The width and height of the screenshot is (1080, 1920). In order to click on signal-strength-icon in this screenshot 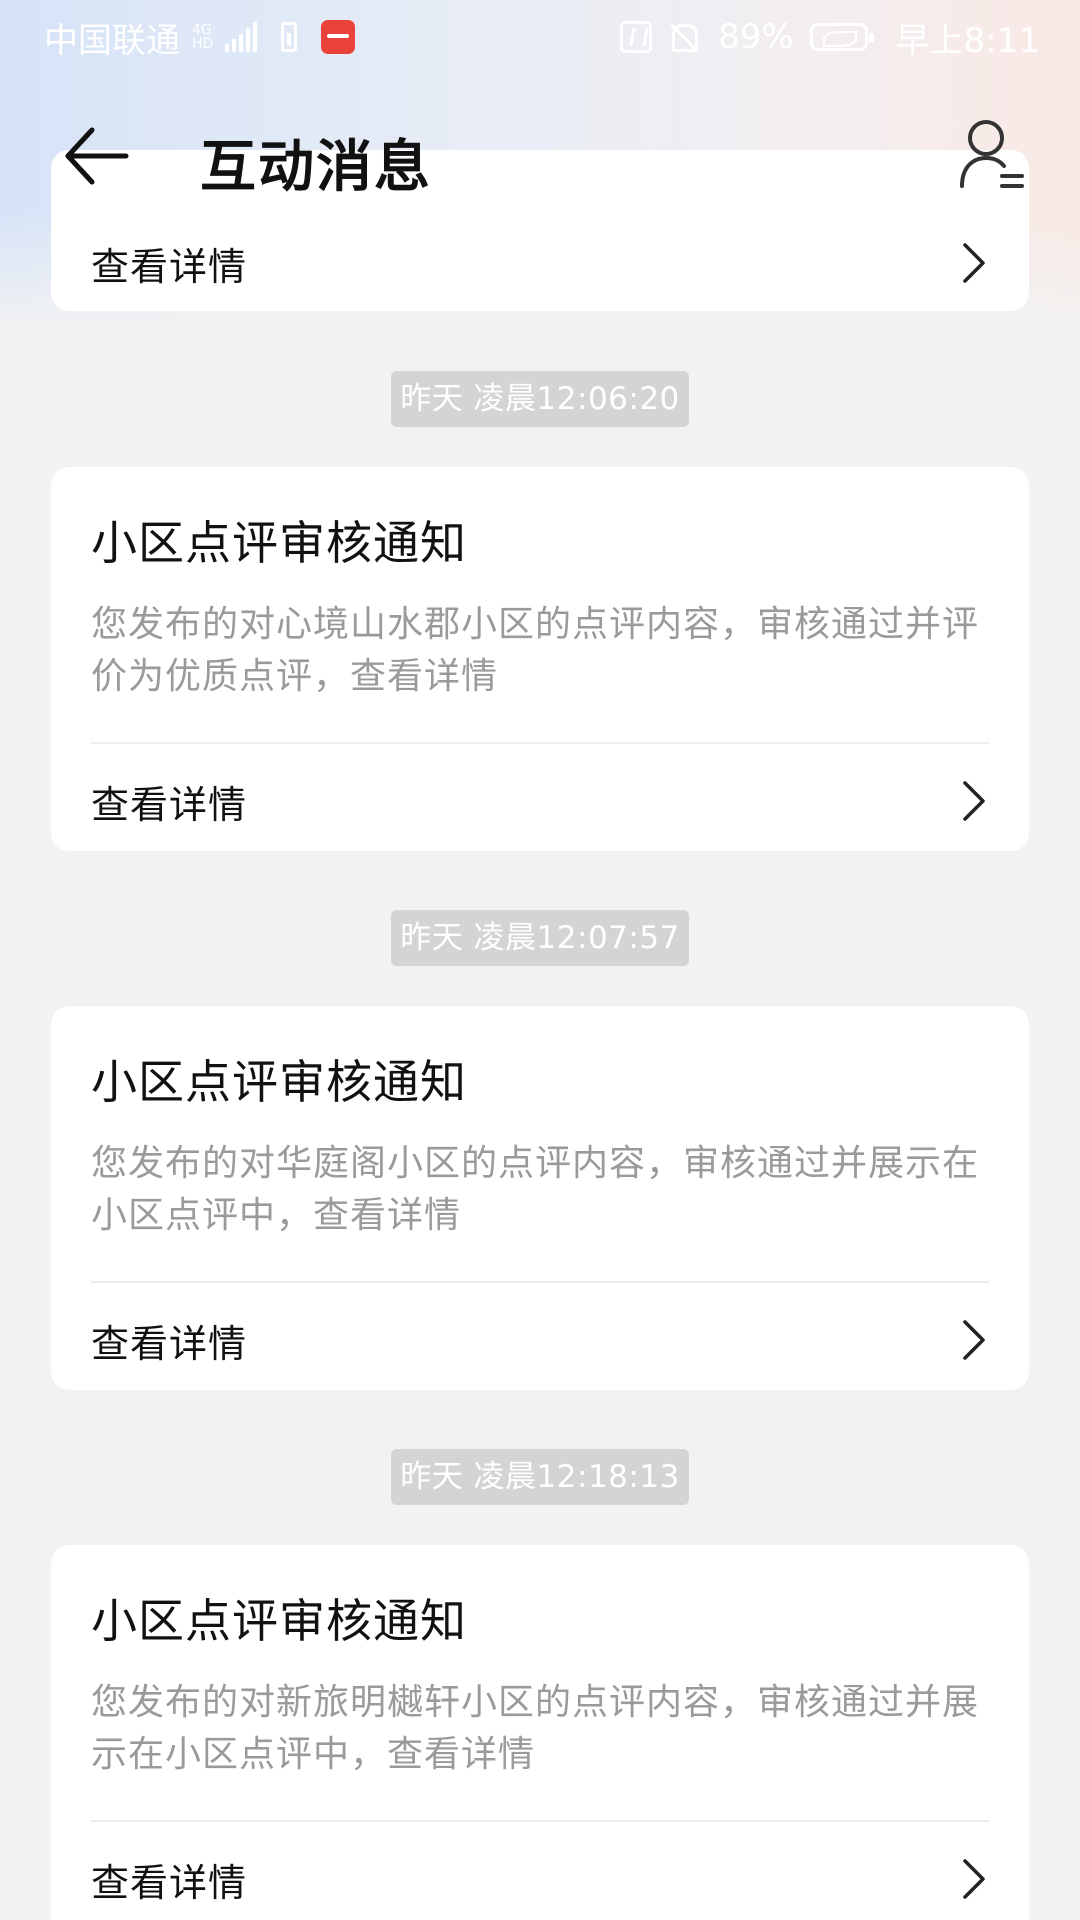, I will do `click(241, 37)`.